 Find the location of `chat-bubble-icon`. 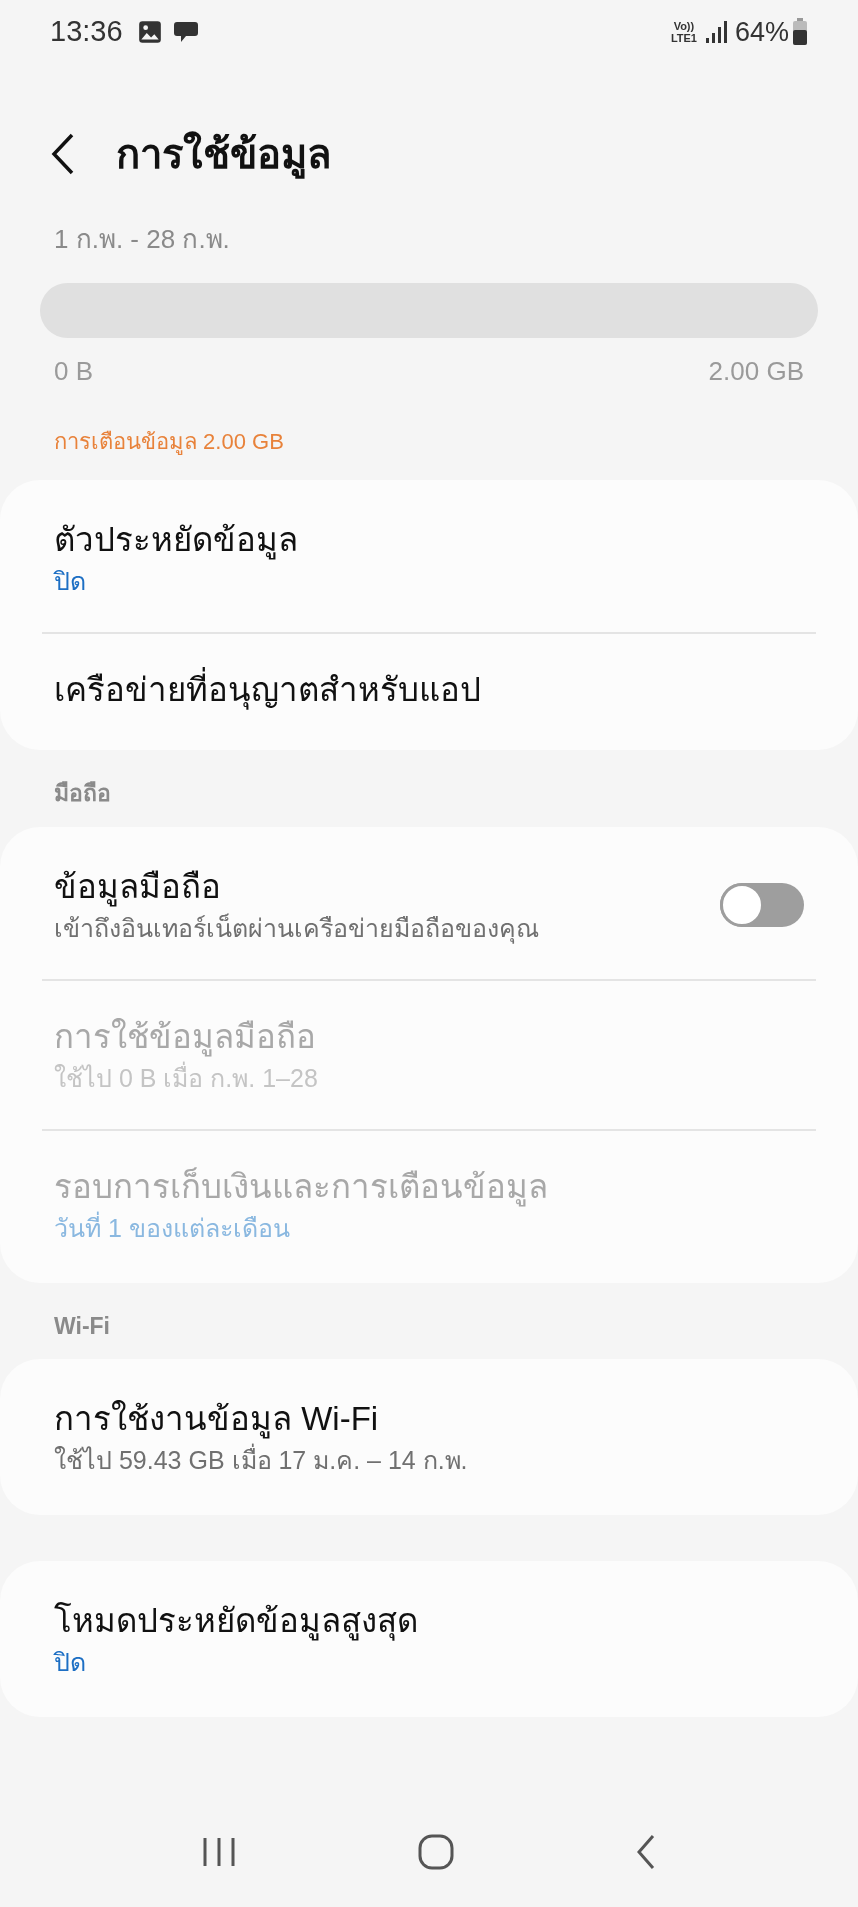

chat-bubble-icon is located at coordinates (185, 32).